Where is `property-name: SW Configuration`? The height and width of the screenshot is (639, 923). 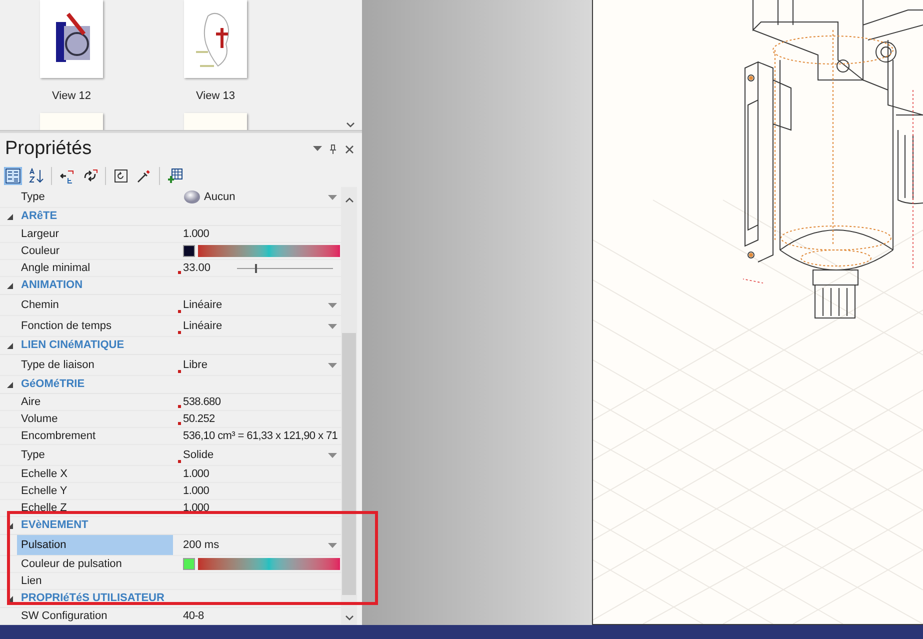
property-name: SW Configuration is located at coordinates (95, 616).